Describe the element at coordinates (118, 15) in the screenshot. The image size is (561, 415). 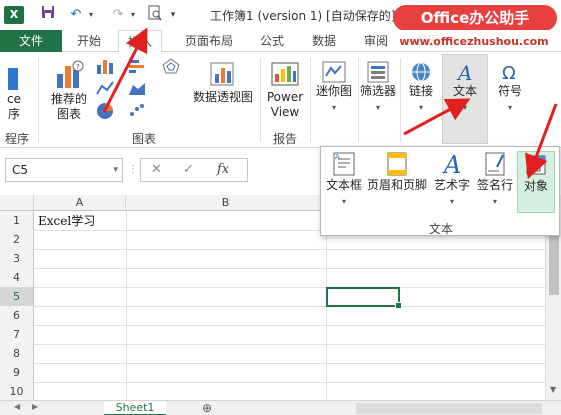
I see `redo-icon: ↷` at that location.